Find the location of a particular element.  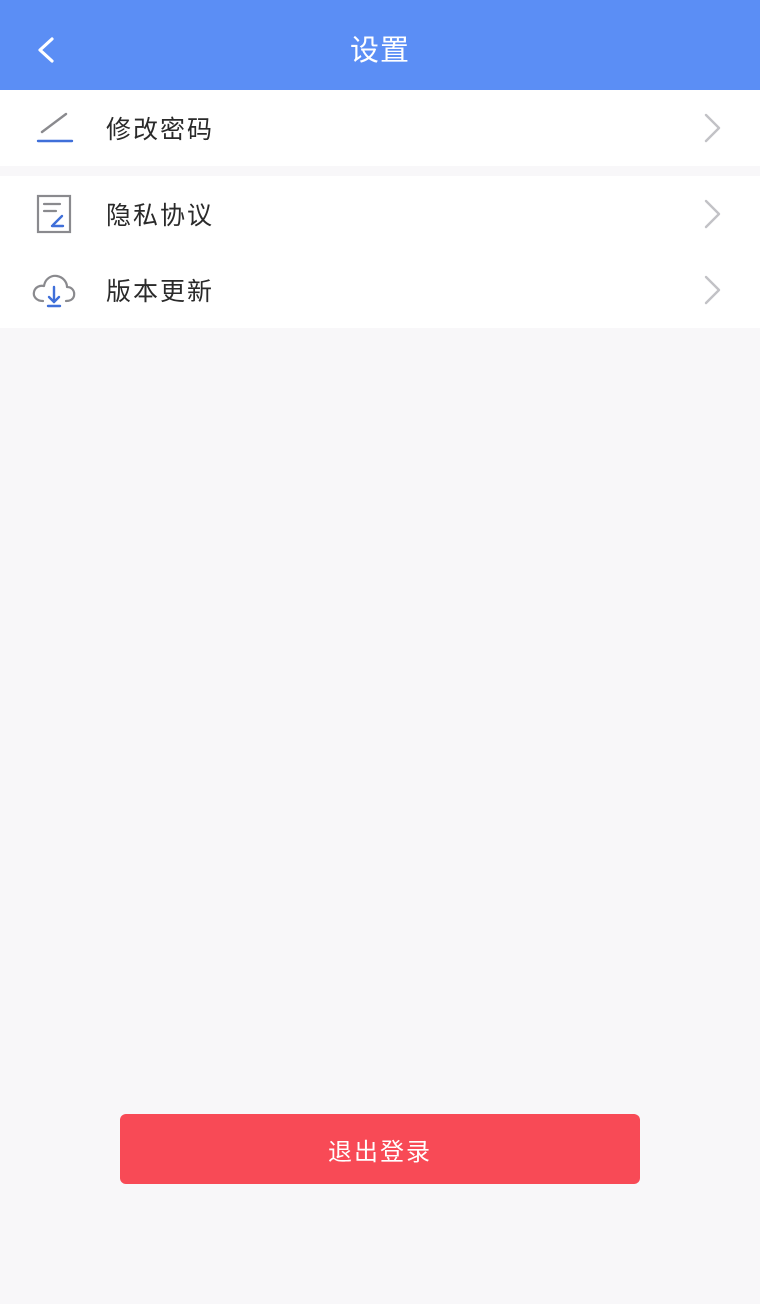

settings-item-label: 隐私协议 is located at coordinates (160, 215).